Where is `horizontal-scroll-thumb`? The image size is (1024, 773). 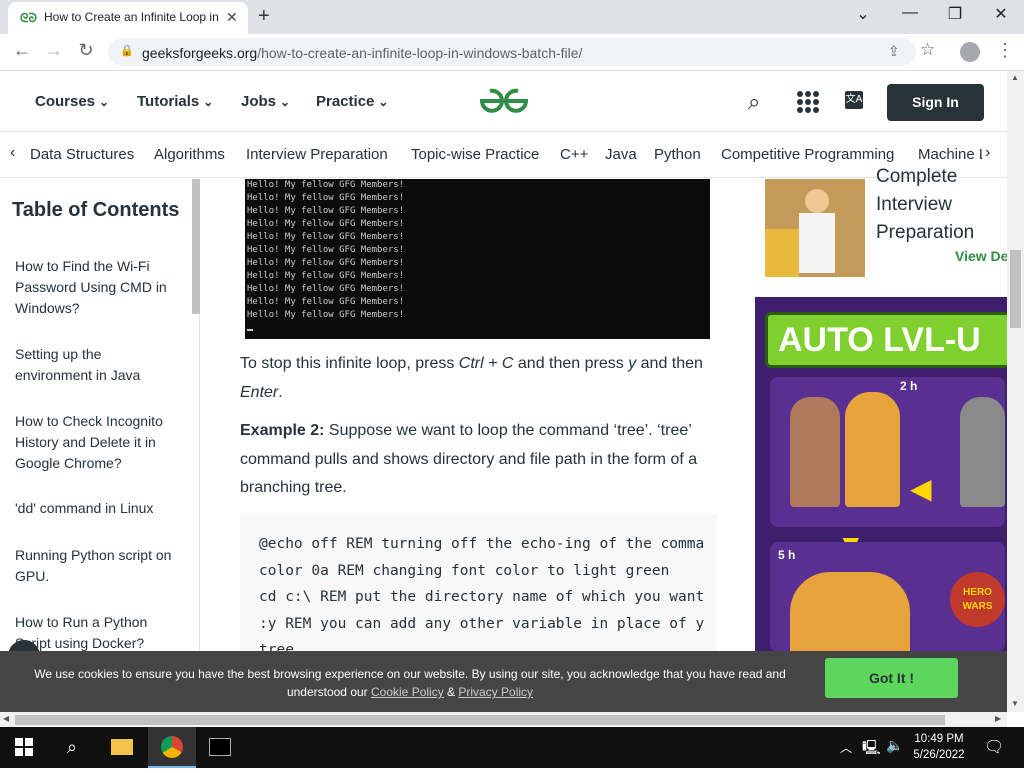
horizontal-scroll-thumb is located at coordinates (480, 720).